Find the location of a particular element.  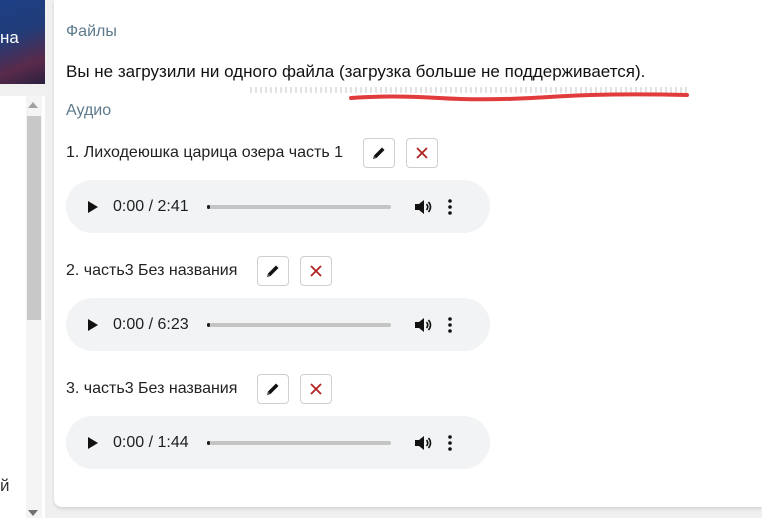

audio-player: 0:00 / 1:44 is located at coordinates (278, 442).